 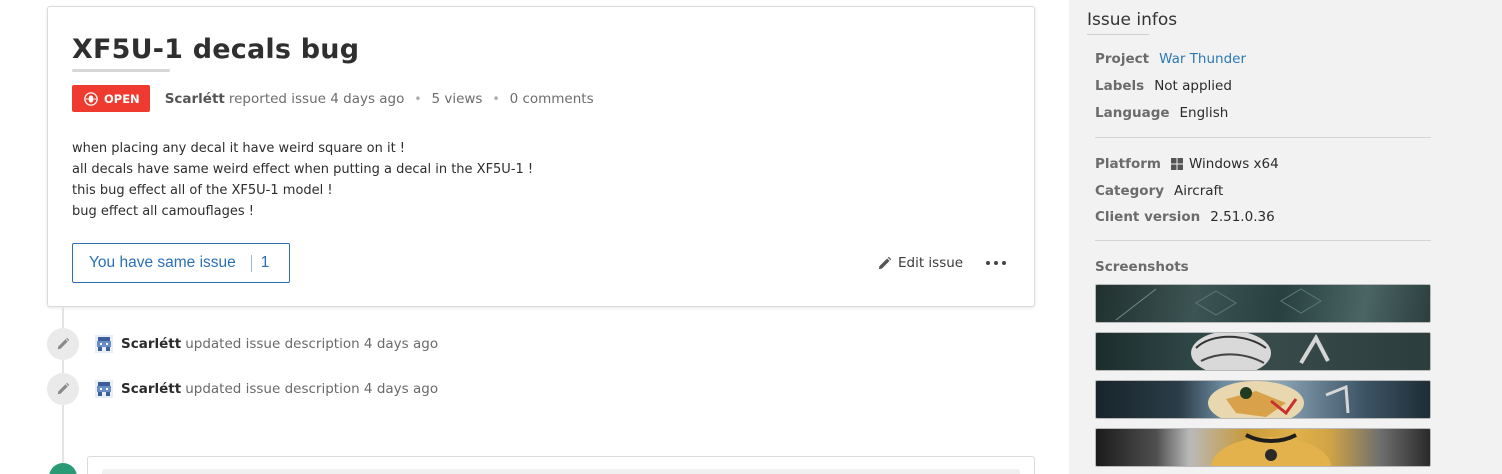 I want to click on info-category: Category Aircraft, so click(x=1159, y=191).